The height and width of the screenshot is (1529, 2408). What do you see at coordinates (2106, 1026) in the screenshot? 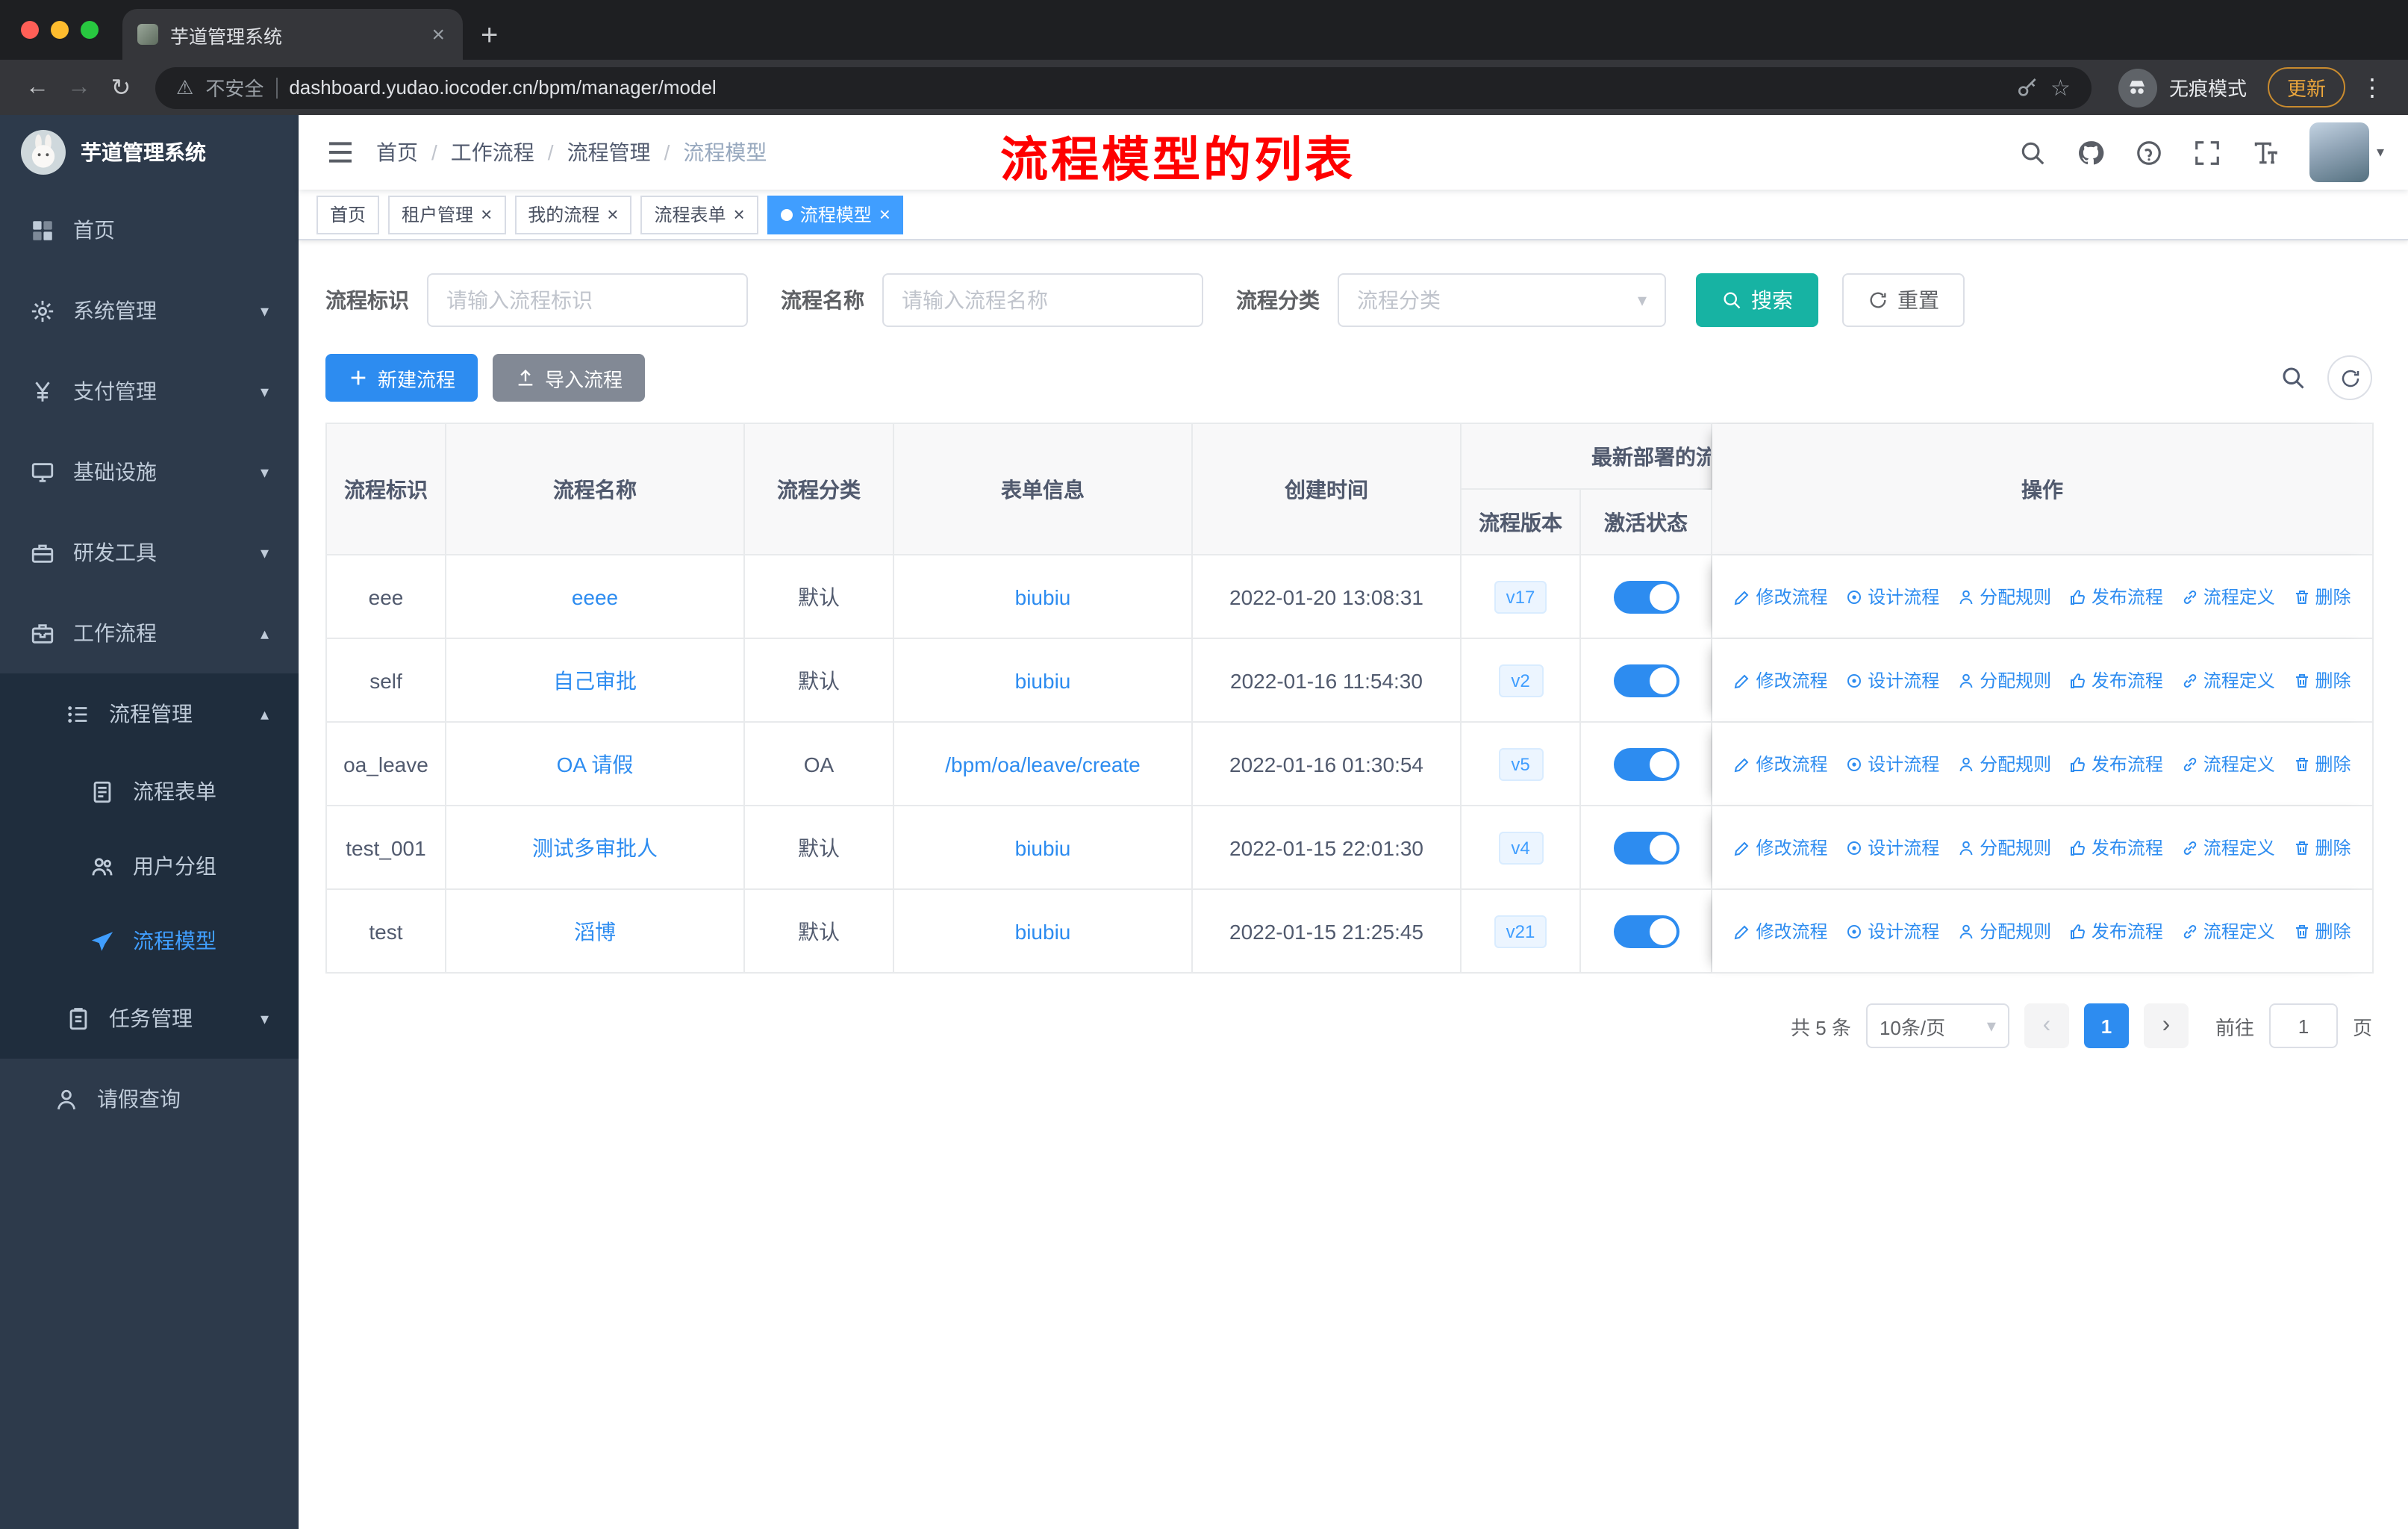
I see `current-page-button: 1` at bounding box center [2106, 1026].